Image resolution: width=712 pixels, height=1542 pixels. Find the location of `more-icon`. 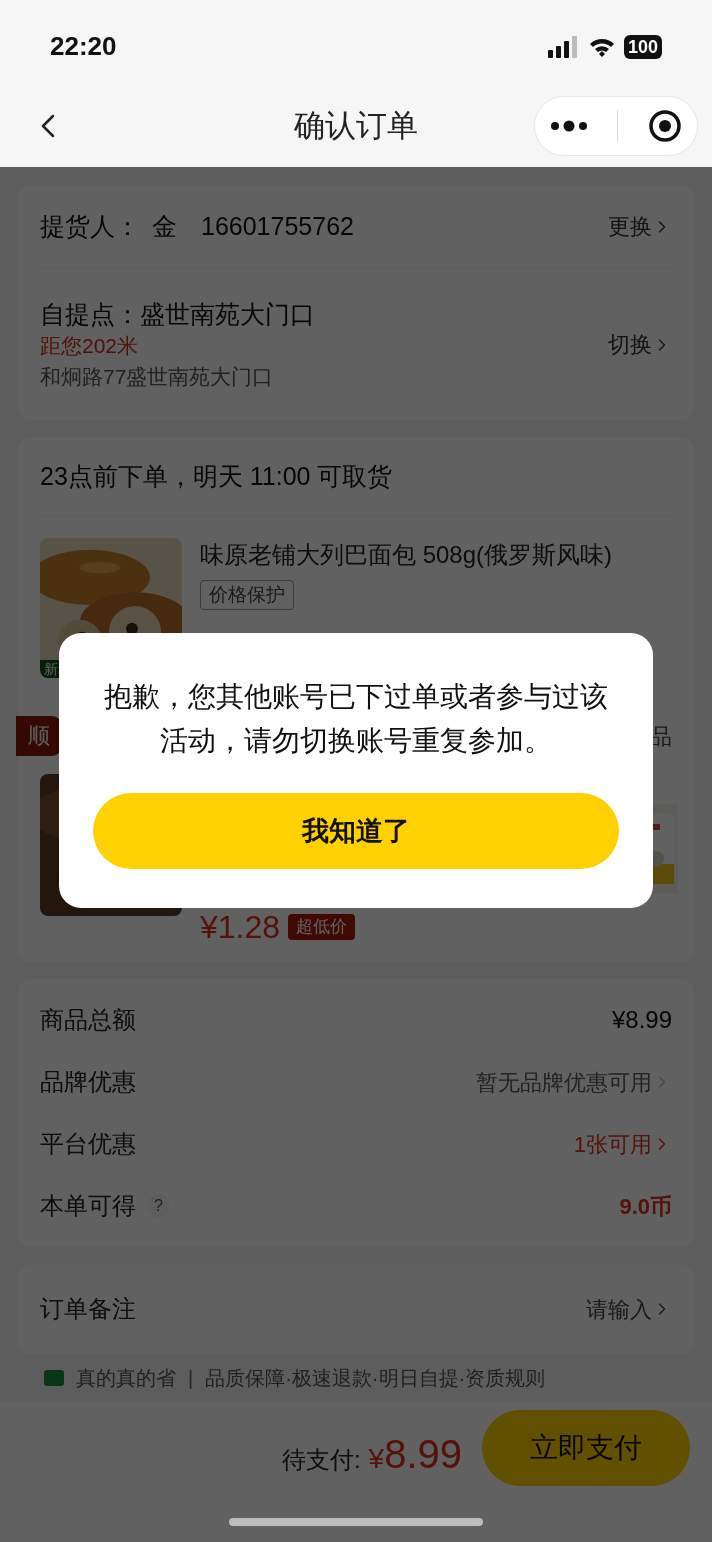

more-icon is located at coordinates (568, 126).